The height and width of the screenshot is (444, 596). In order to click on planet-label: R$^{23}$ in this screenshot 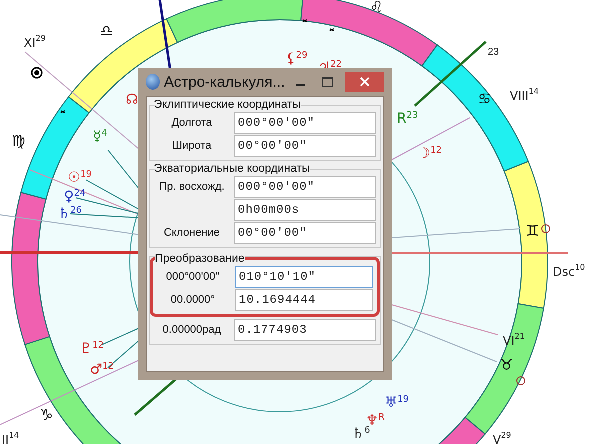, I will do `click(407, 119)`.